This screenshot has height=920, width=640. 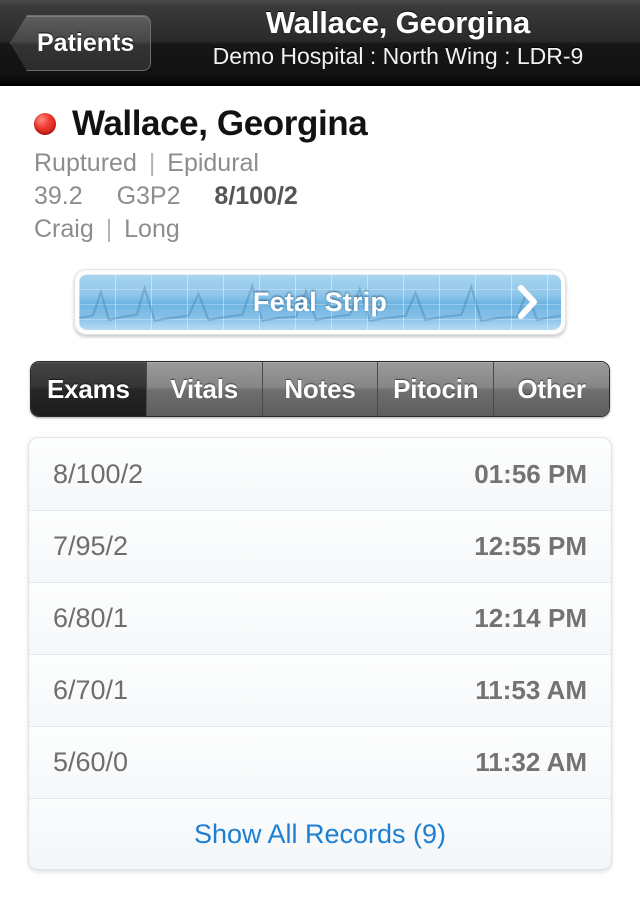 What do you see at coordinates (320, 618) in the screenshot?
I see `table-row: 6/80/1 12:14 PM` at bounding box center [320, 618].